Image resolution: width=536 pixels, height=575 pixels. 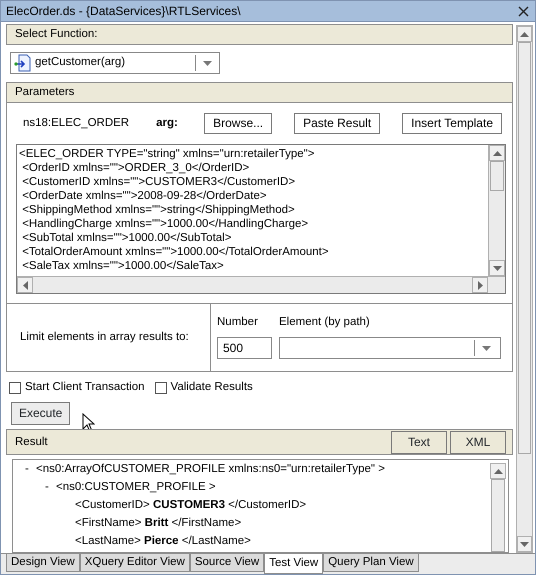 I want to click on left-arrow-icon, so click(x=25, y=285).